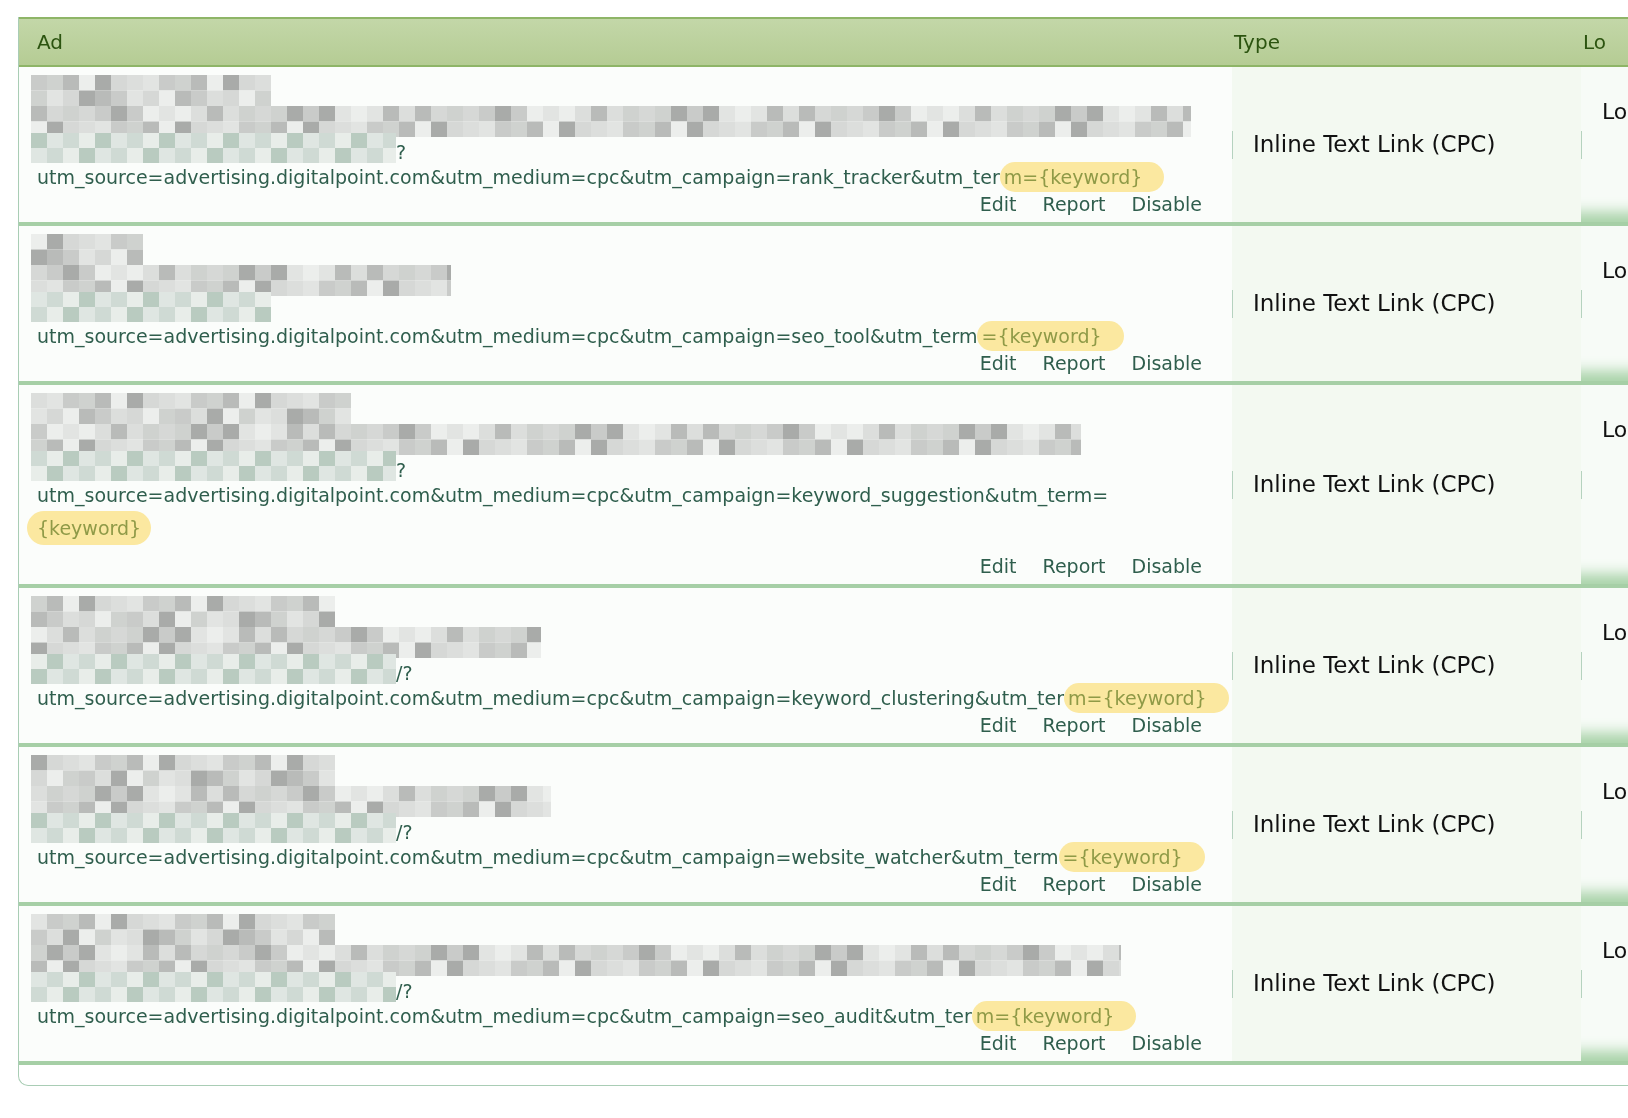  Describe the element at coordinates (1257, 42) in the screenshot. I see `column-header: Type` at that location.